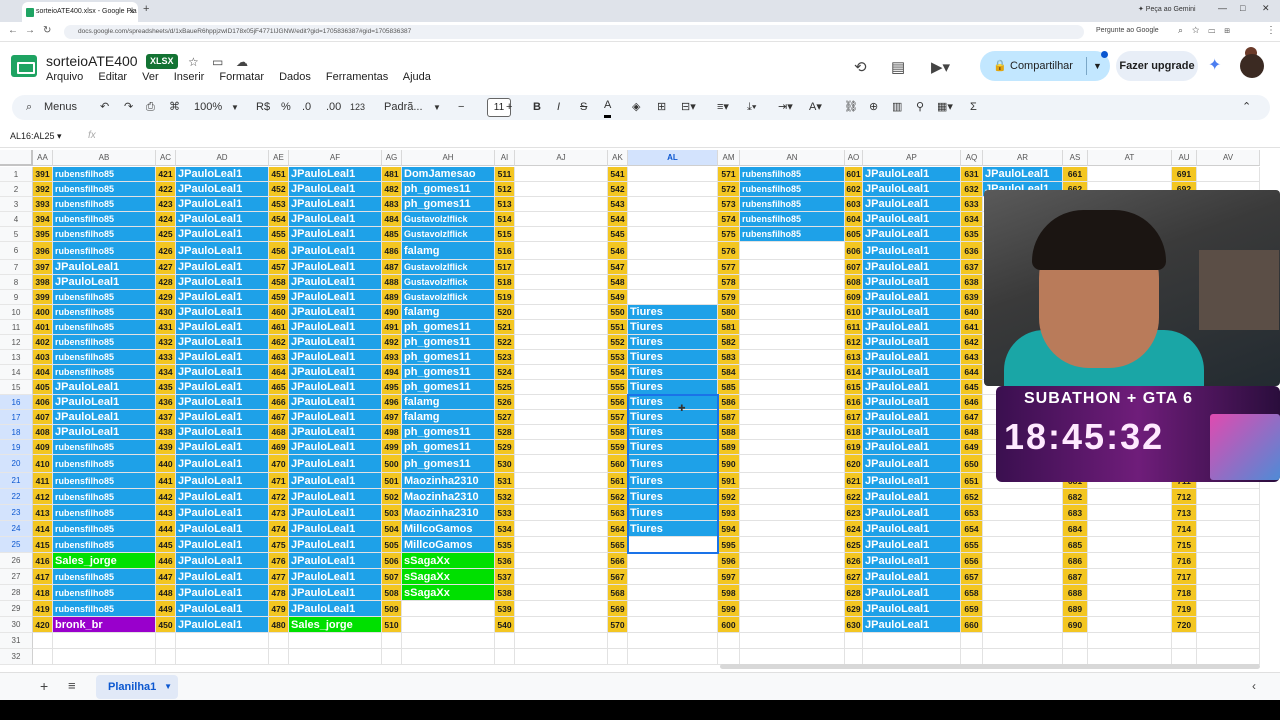 Image resolution: width=1280 pixels, height=720 pixels. I want to click on number-cell: 430, so click(166, 312).